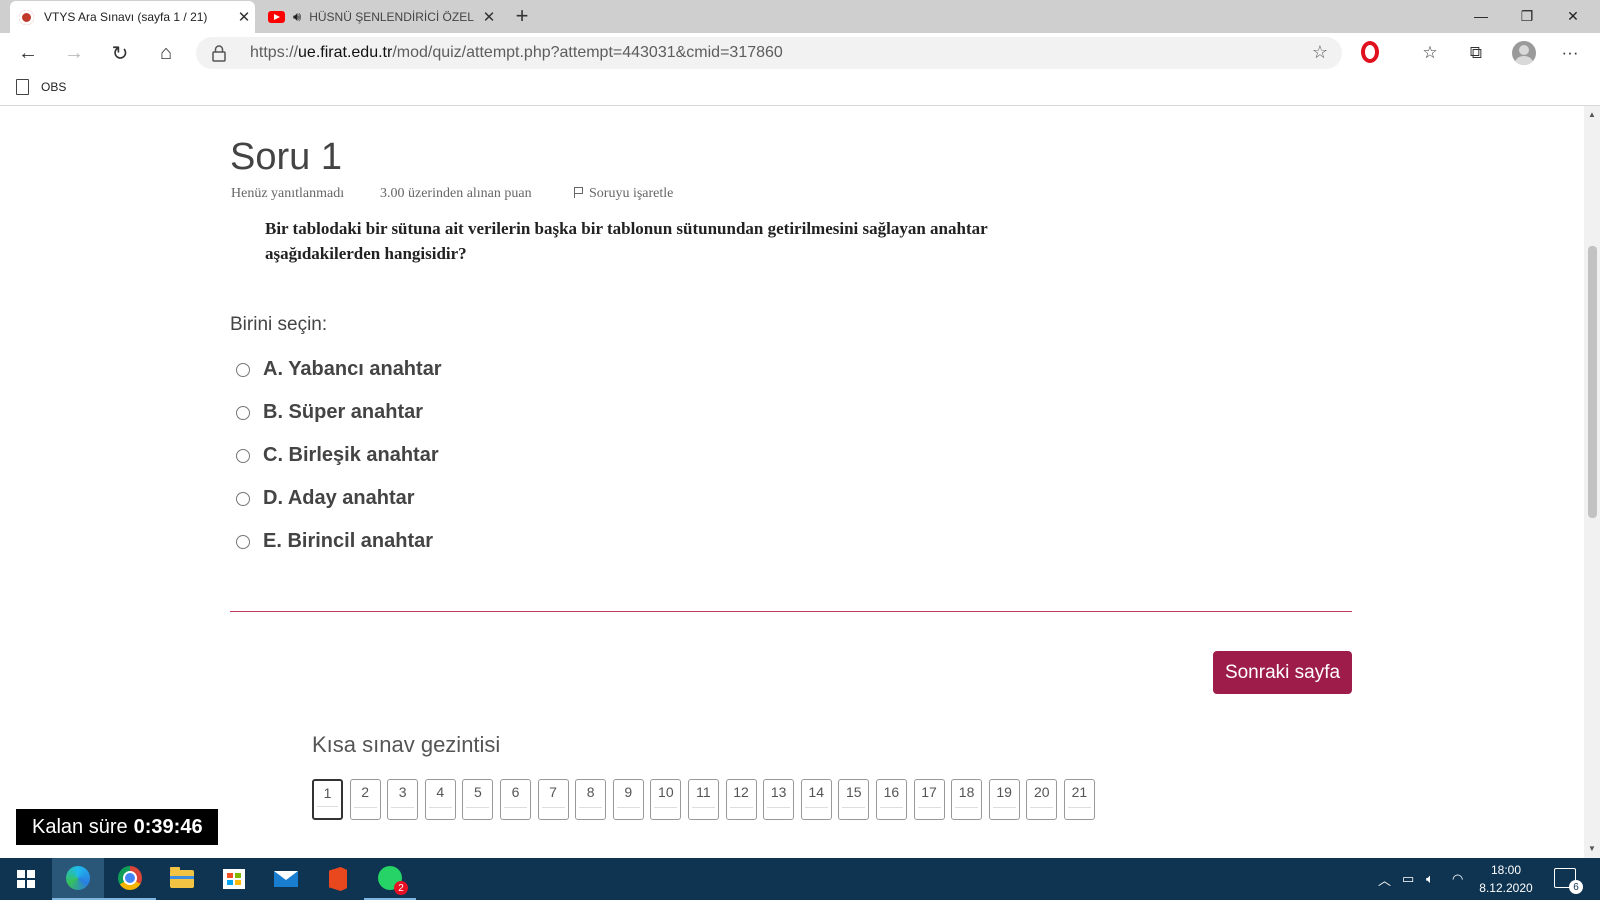  What do you see at coordinates (1079, 799) in the screenshot?
I see `quiz-nav-button-21: 21` at bounding box center [1079, 799].